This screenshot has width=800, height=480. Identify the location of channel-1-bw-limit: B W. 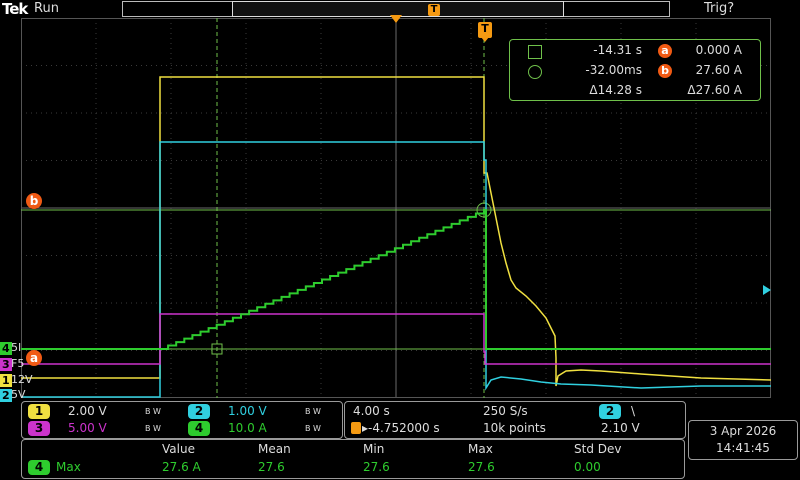
(153, 411).